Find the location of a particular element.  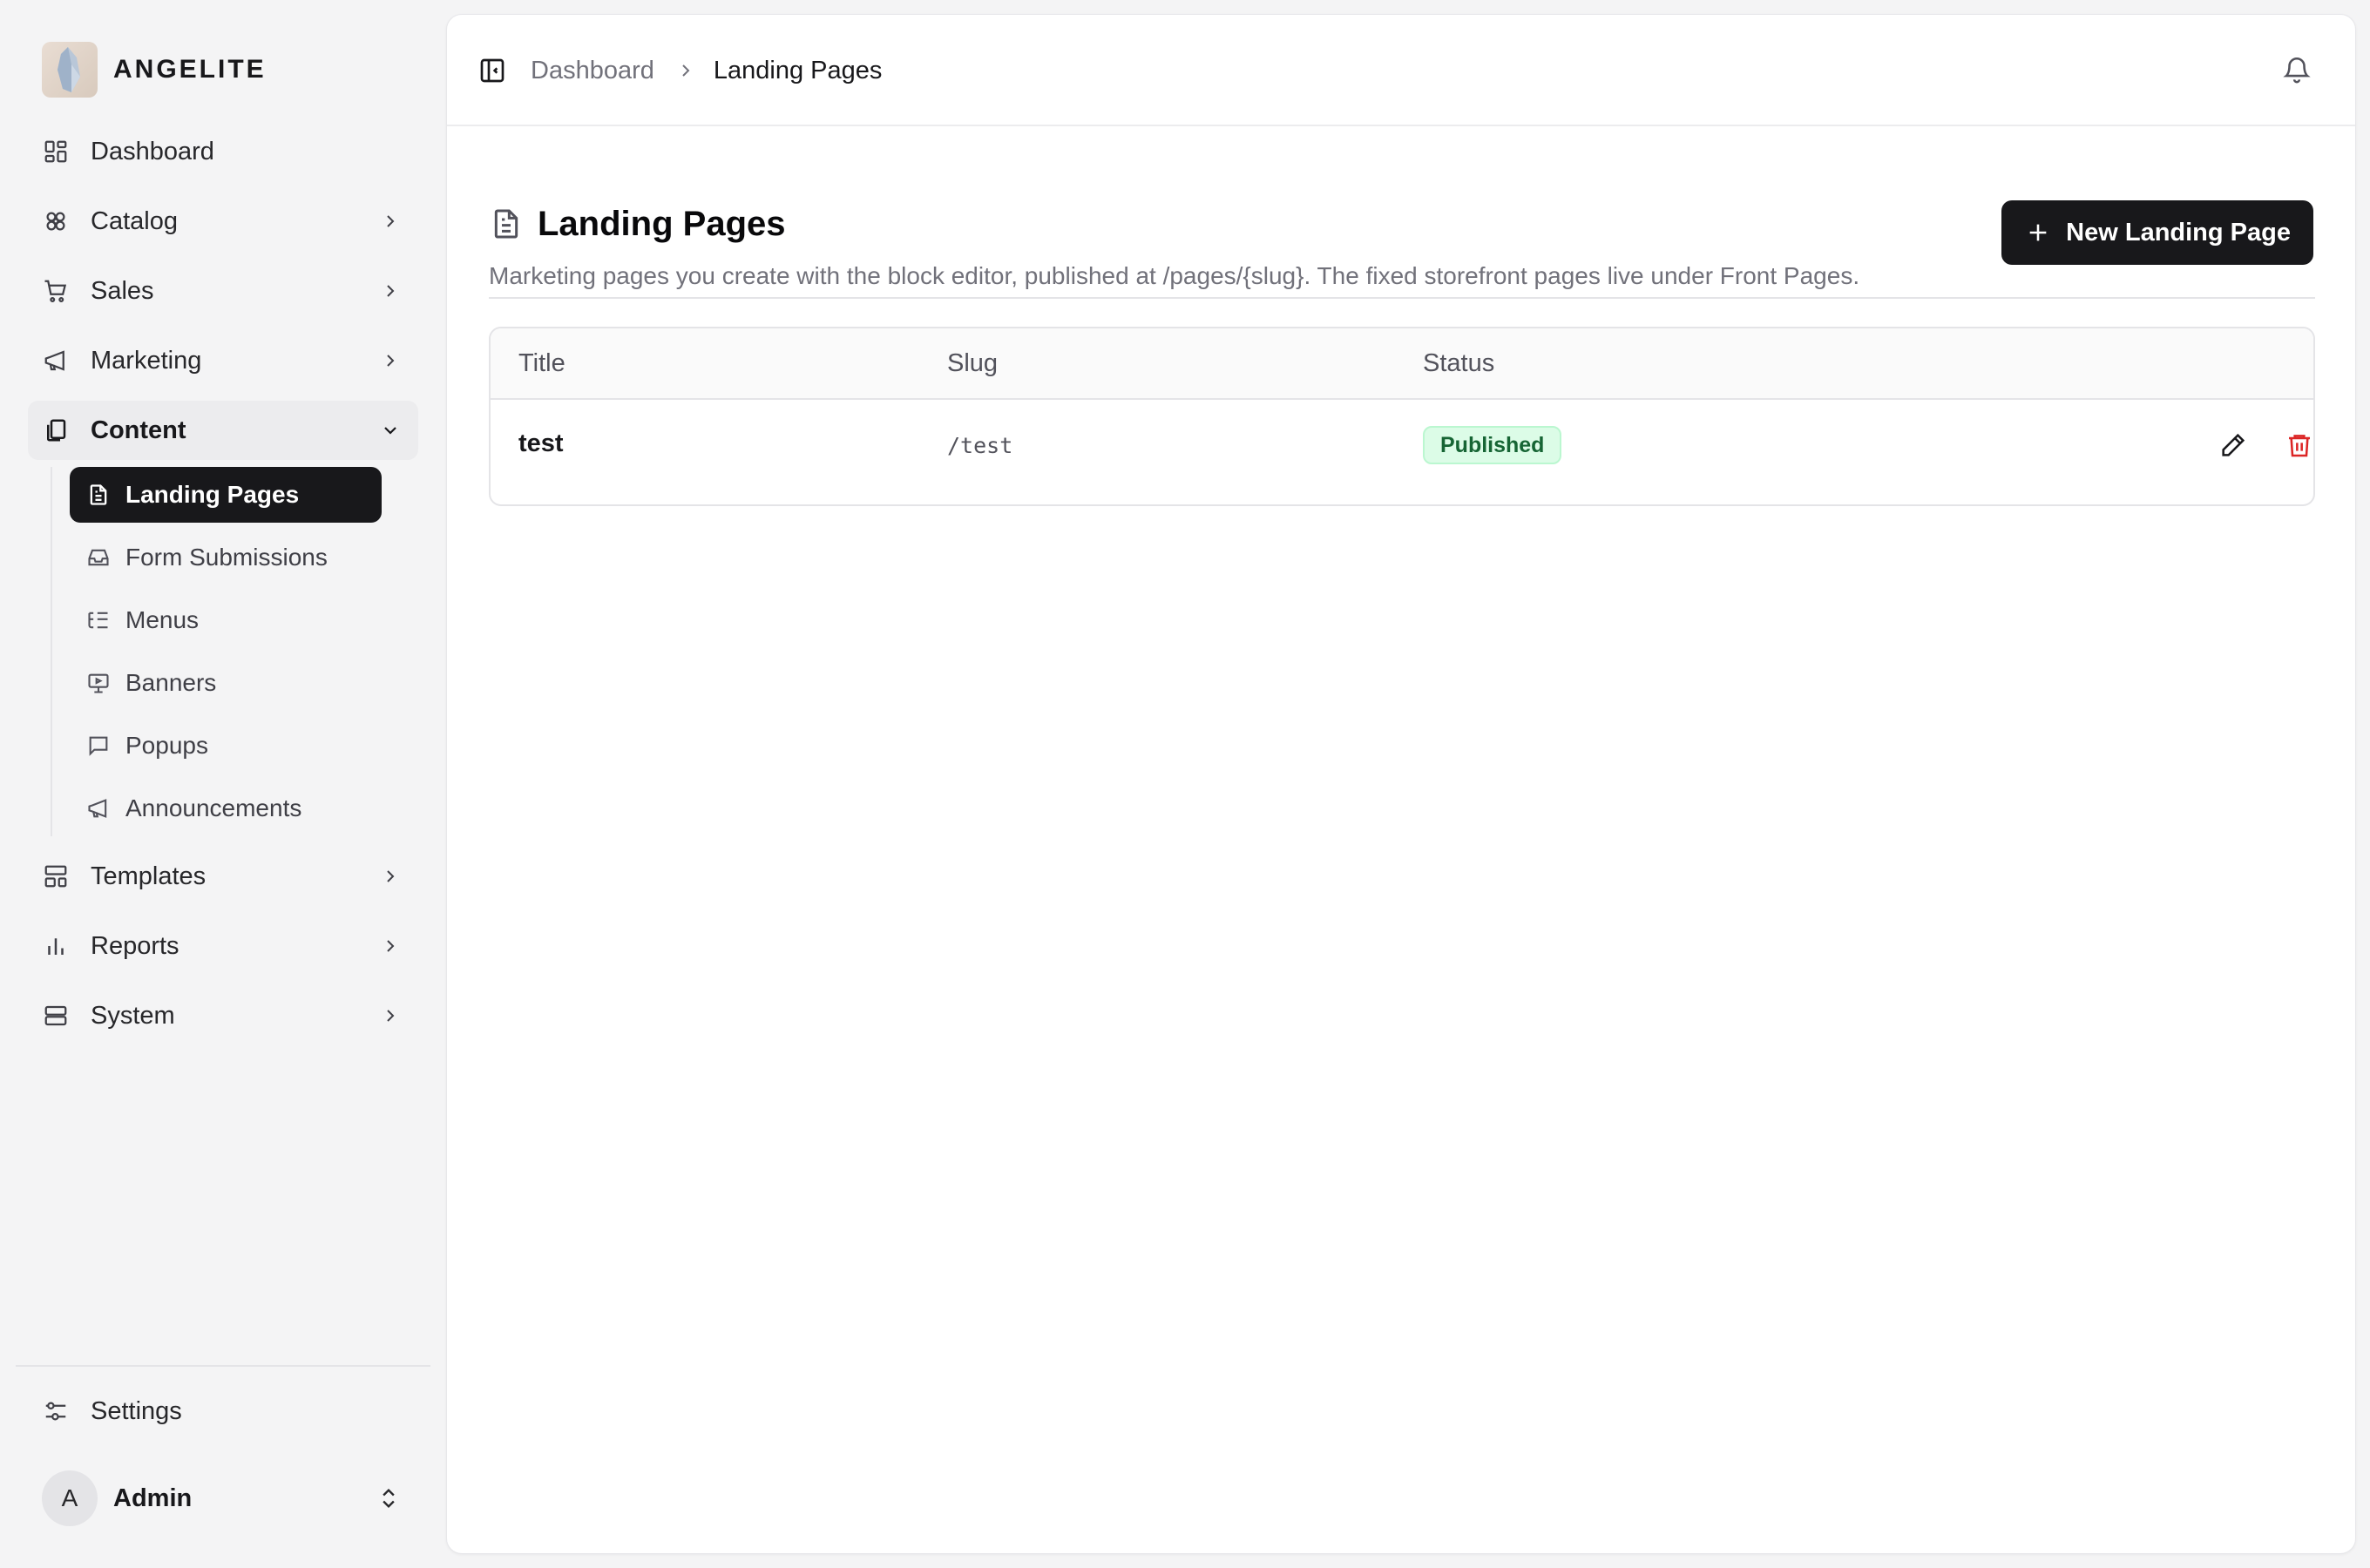

sidebar-item-label: Menus is located at coordinates (162, 619).